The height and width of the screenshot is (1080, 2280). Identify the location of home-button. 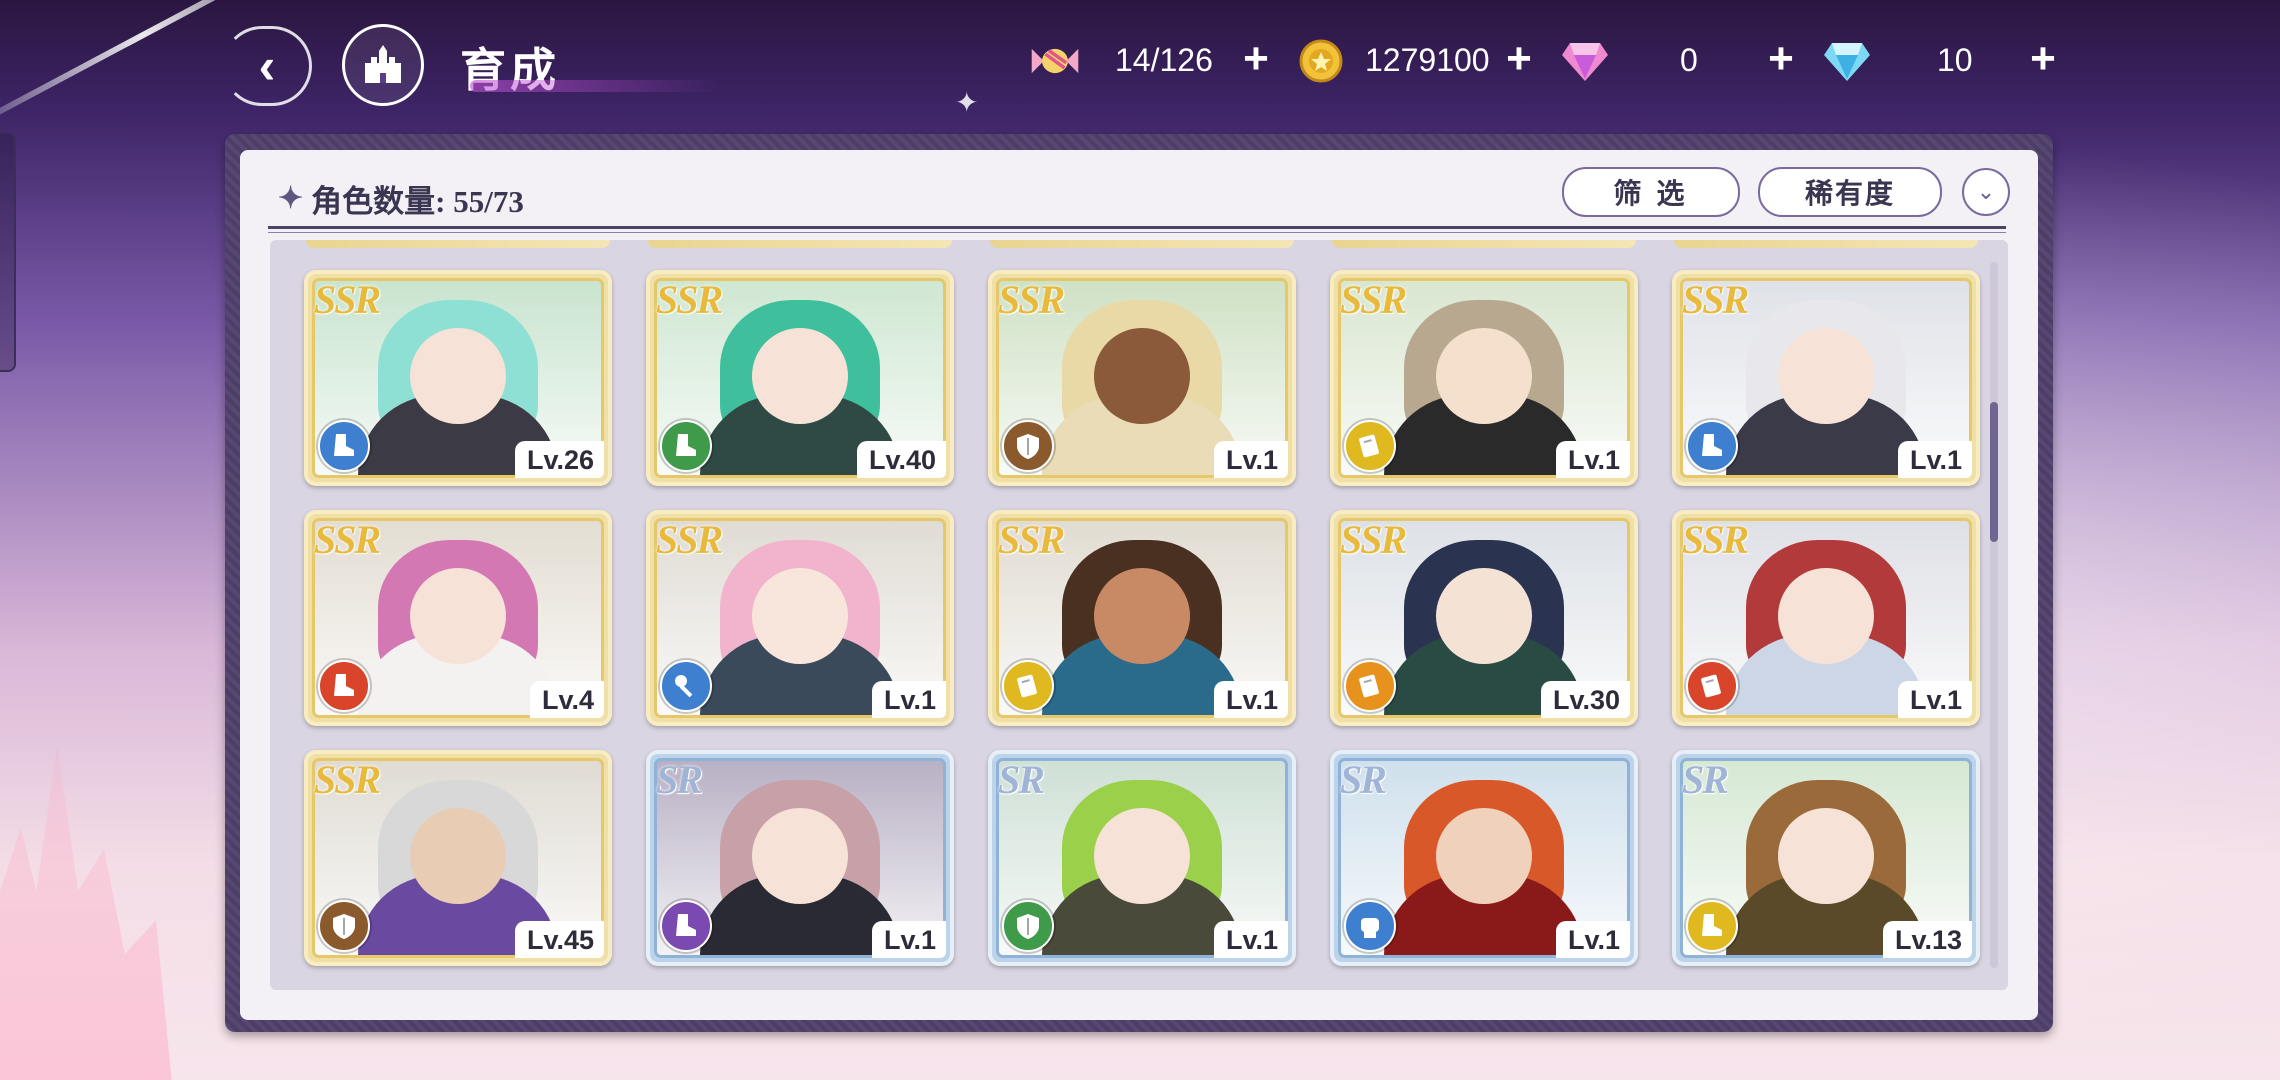
(383, 65).